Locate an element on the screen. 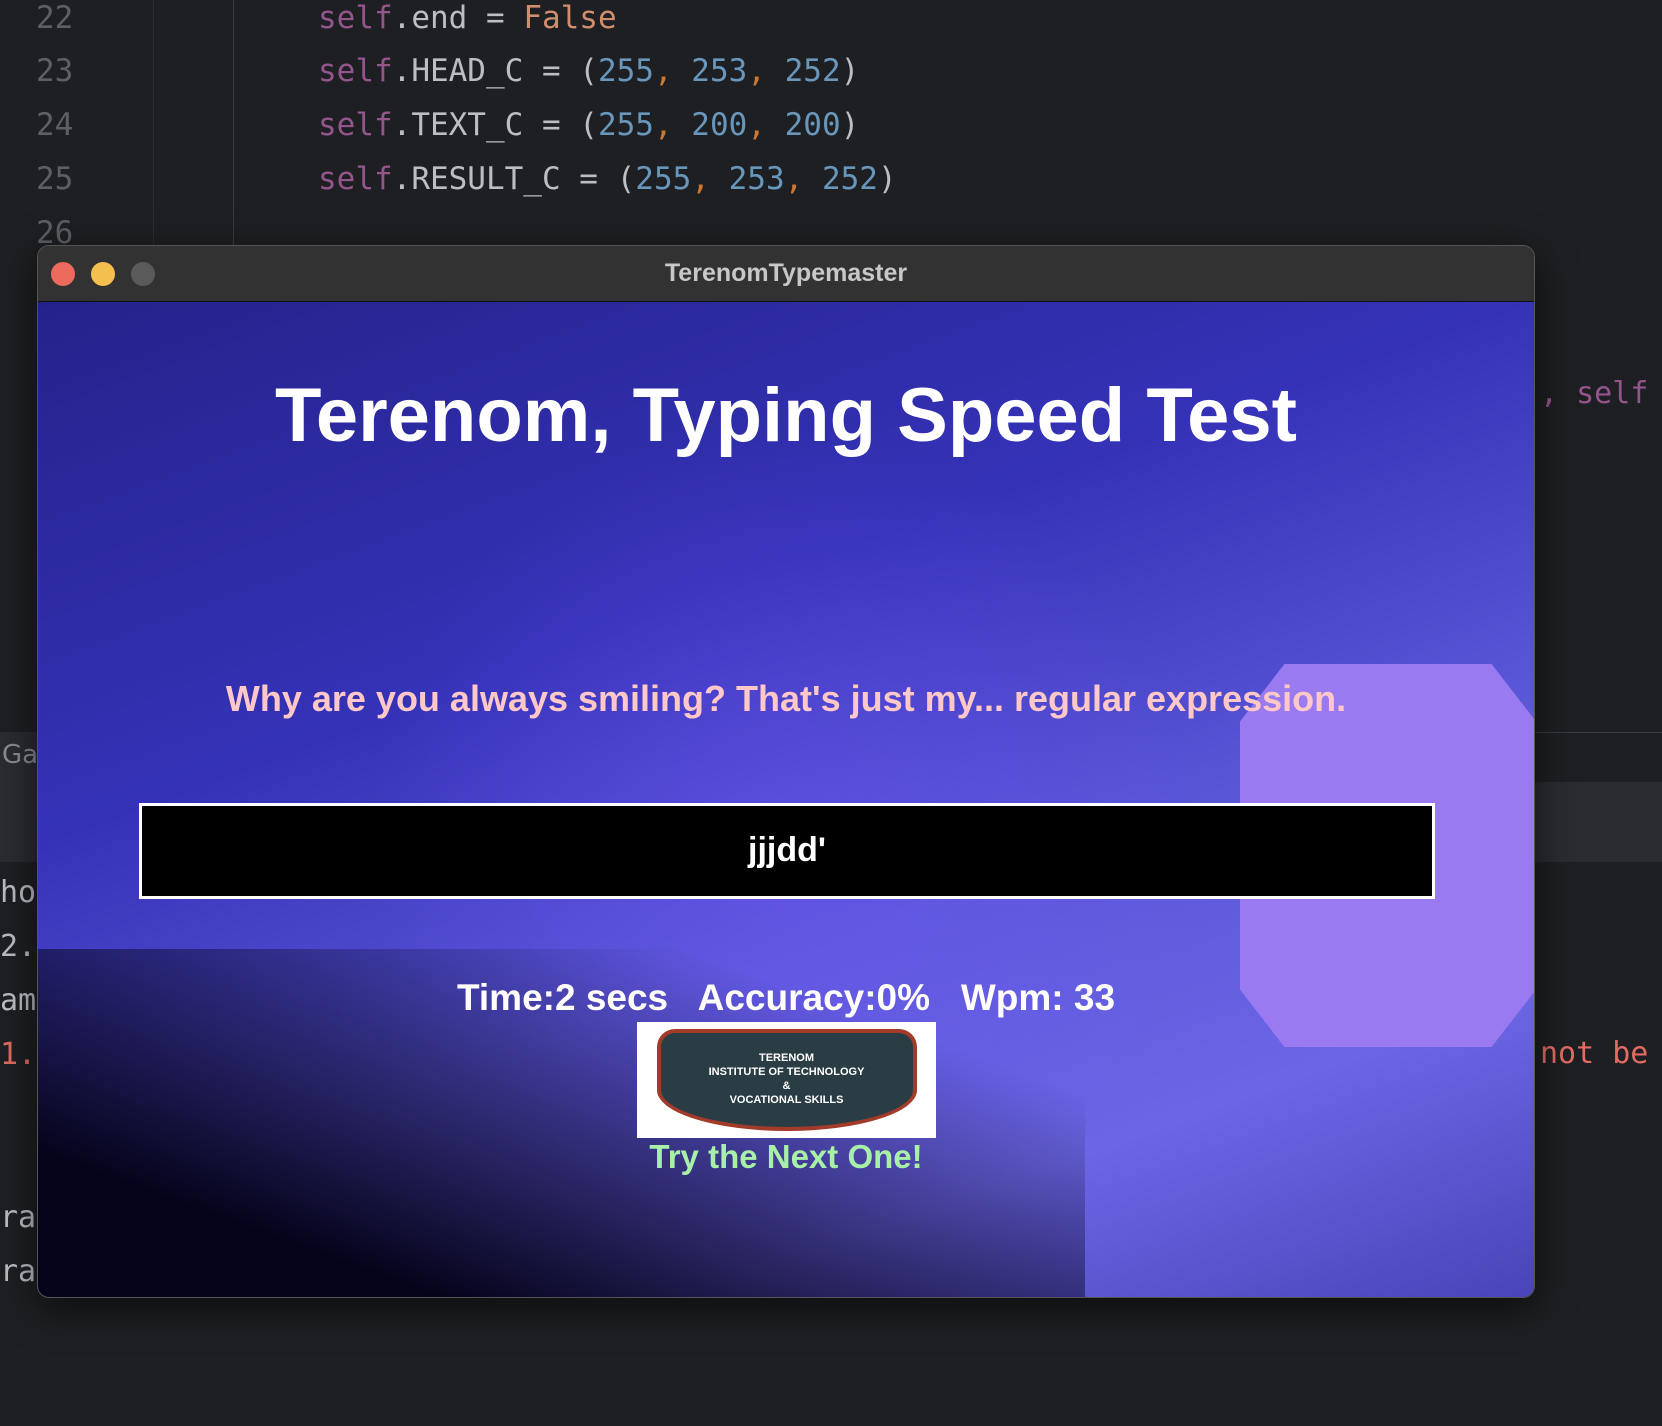 The width and height of the screenshot is (1662, 1426). wpm-stat: Wpm: 33 is located at coordinates (1038, 997).